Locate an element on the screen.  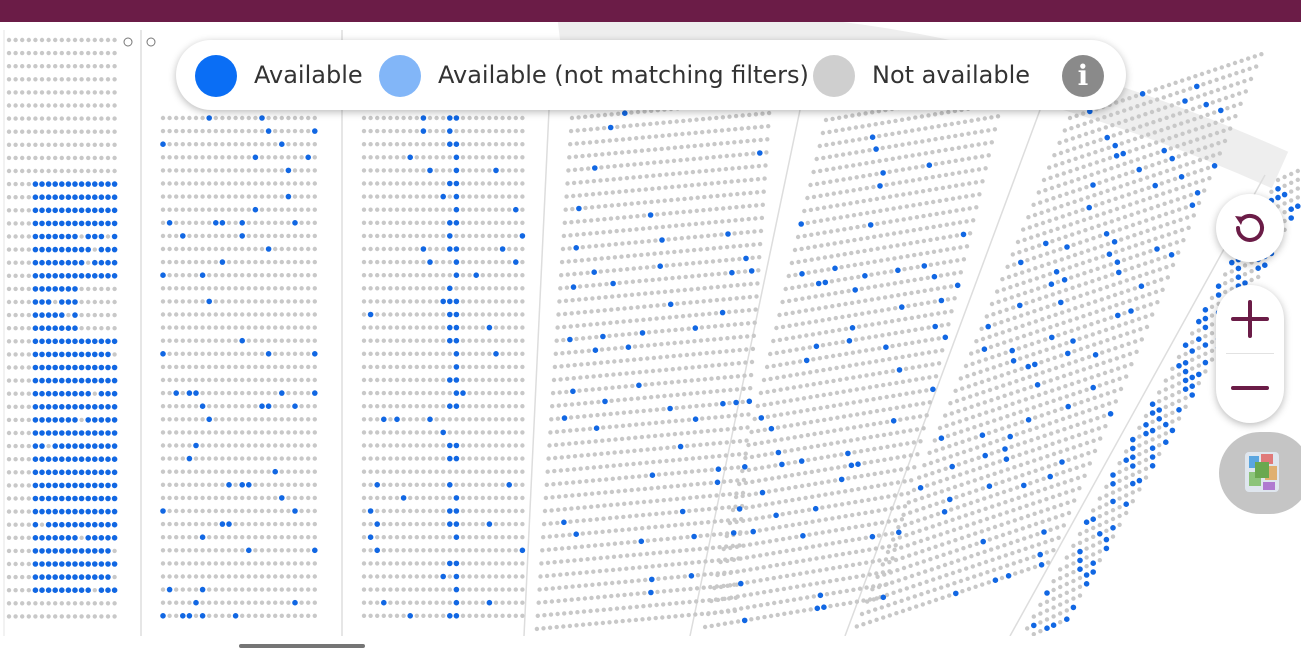
minus-icon is located at coordinates (1250, 388).